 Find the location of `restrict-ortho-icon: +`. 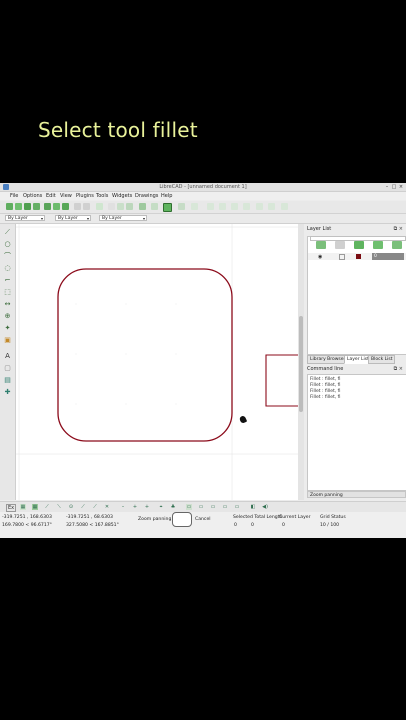

restrict-ortho-icon: + is located at coordinates (147, 507).